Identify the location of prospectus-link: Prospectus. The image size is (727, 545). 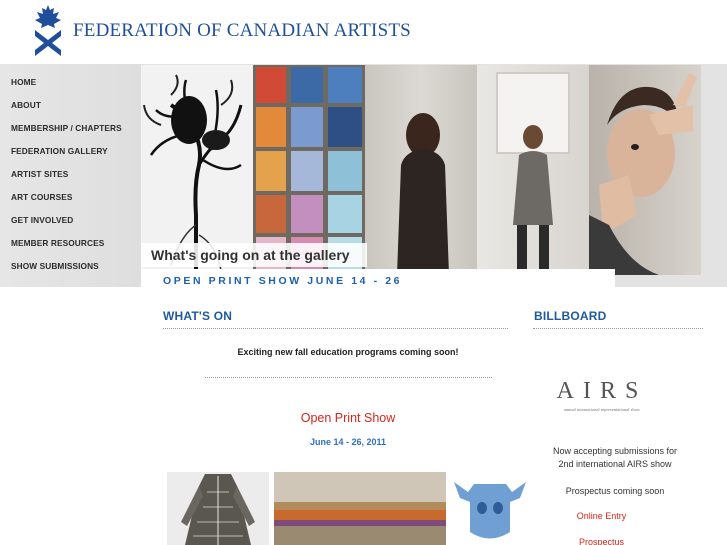
(601, 541).